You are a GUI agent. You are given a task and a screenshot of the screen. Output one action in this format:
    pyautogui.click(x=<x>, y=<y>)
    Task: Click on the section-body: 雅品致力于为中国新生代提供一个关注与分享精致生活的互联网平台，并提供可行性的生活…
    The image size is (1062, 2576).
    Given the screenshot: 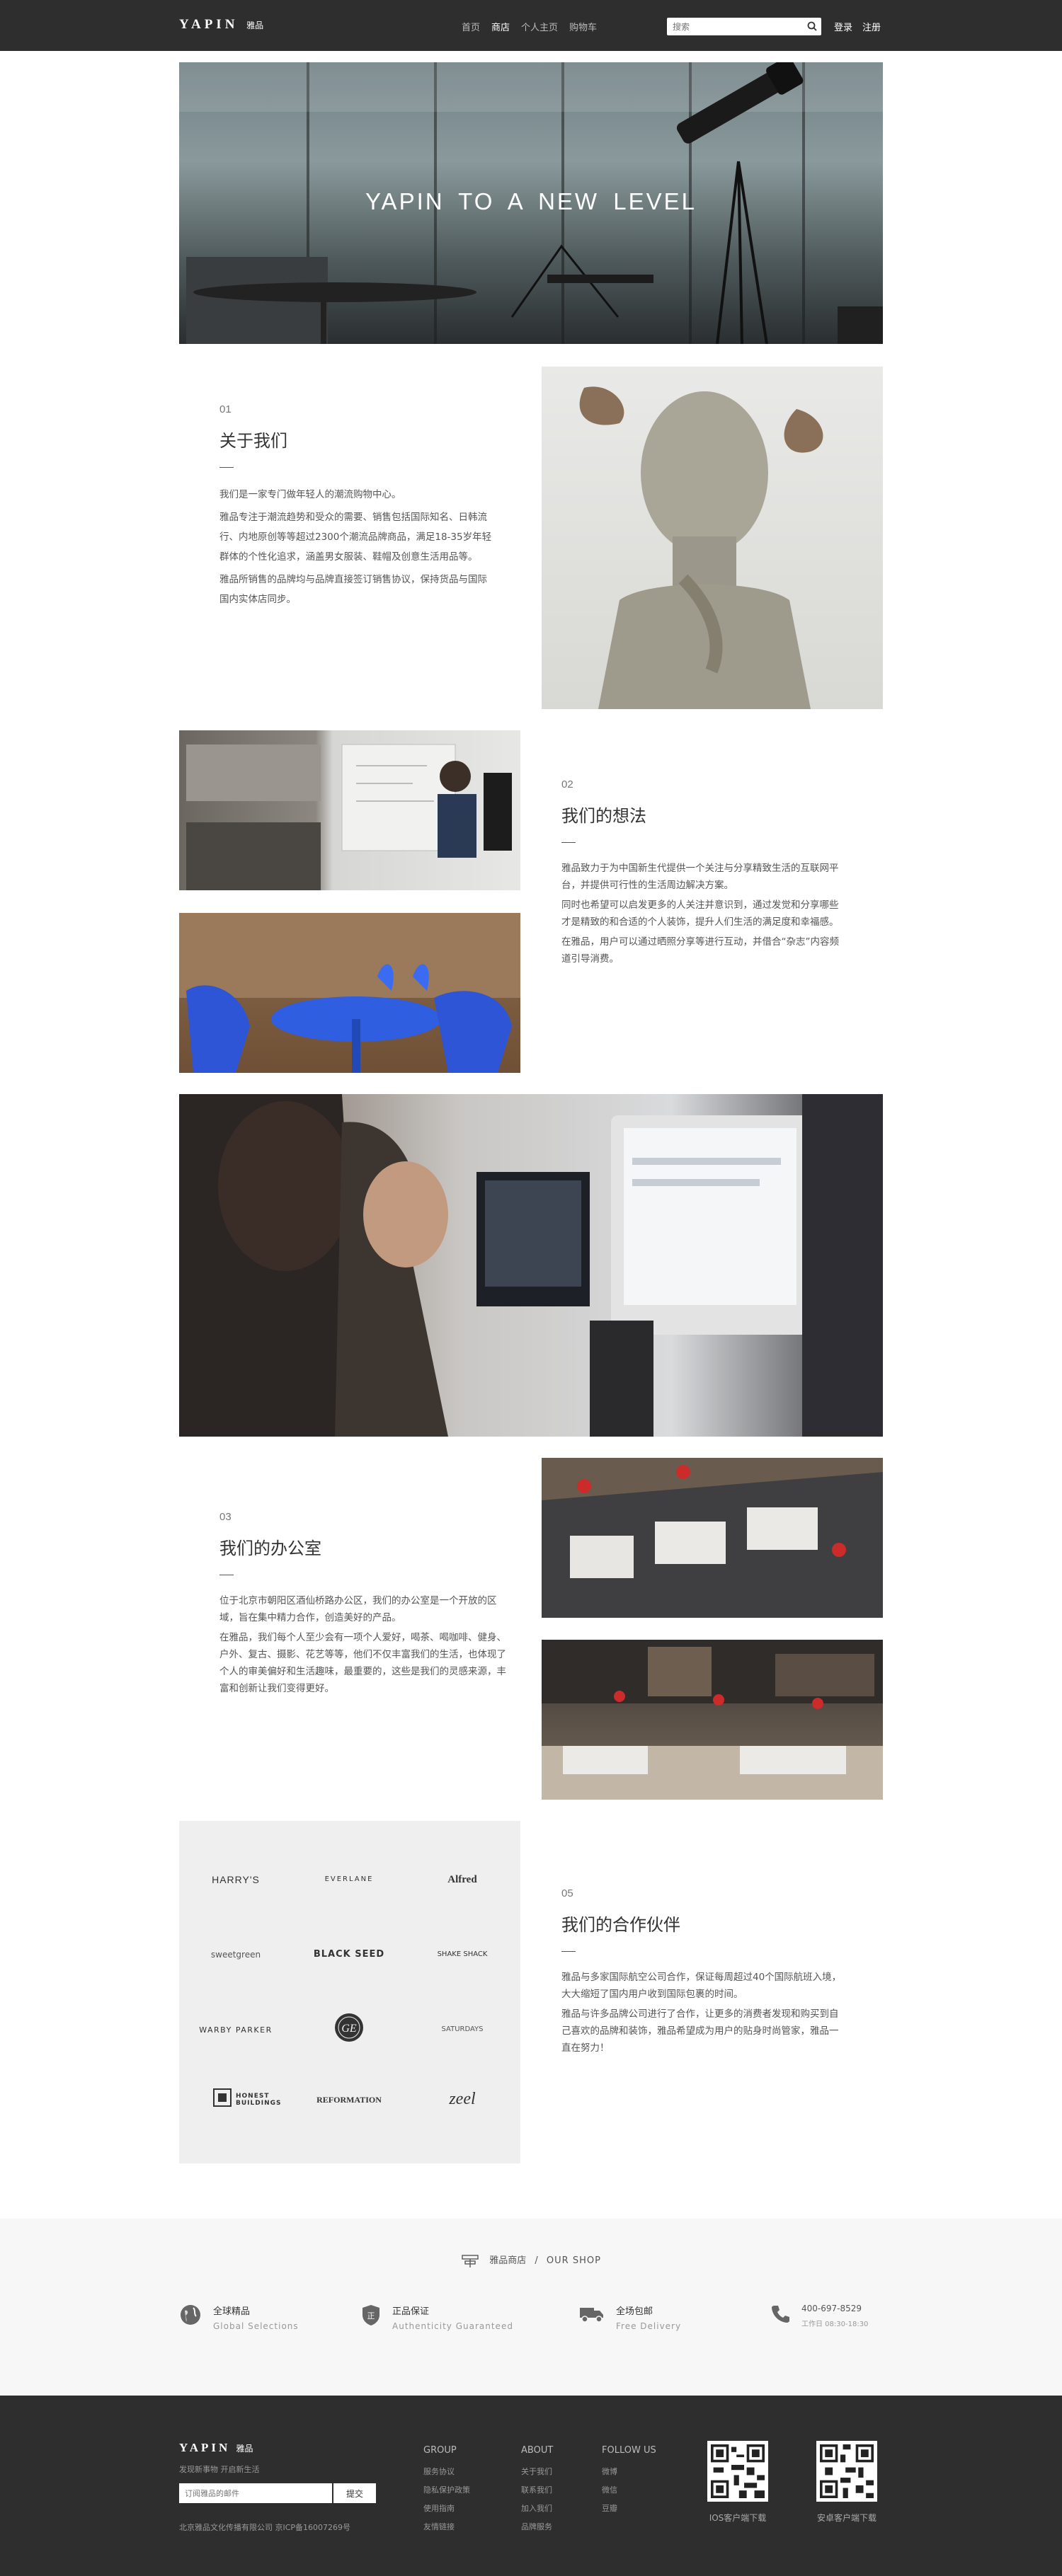 What is the action you would take?
    pyautogui.click(x=703, y=914)
    